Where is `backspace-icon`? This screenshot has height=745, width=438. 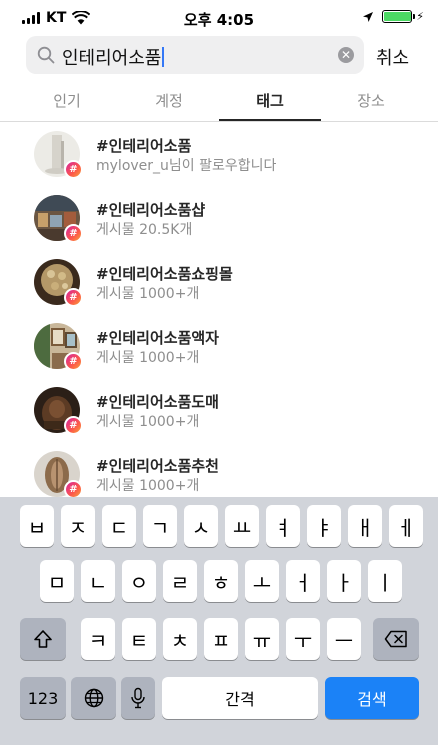
backspace-icon is located at coordinates (395, 639).